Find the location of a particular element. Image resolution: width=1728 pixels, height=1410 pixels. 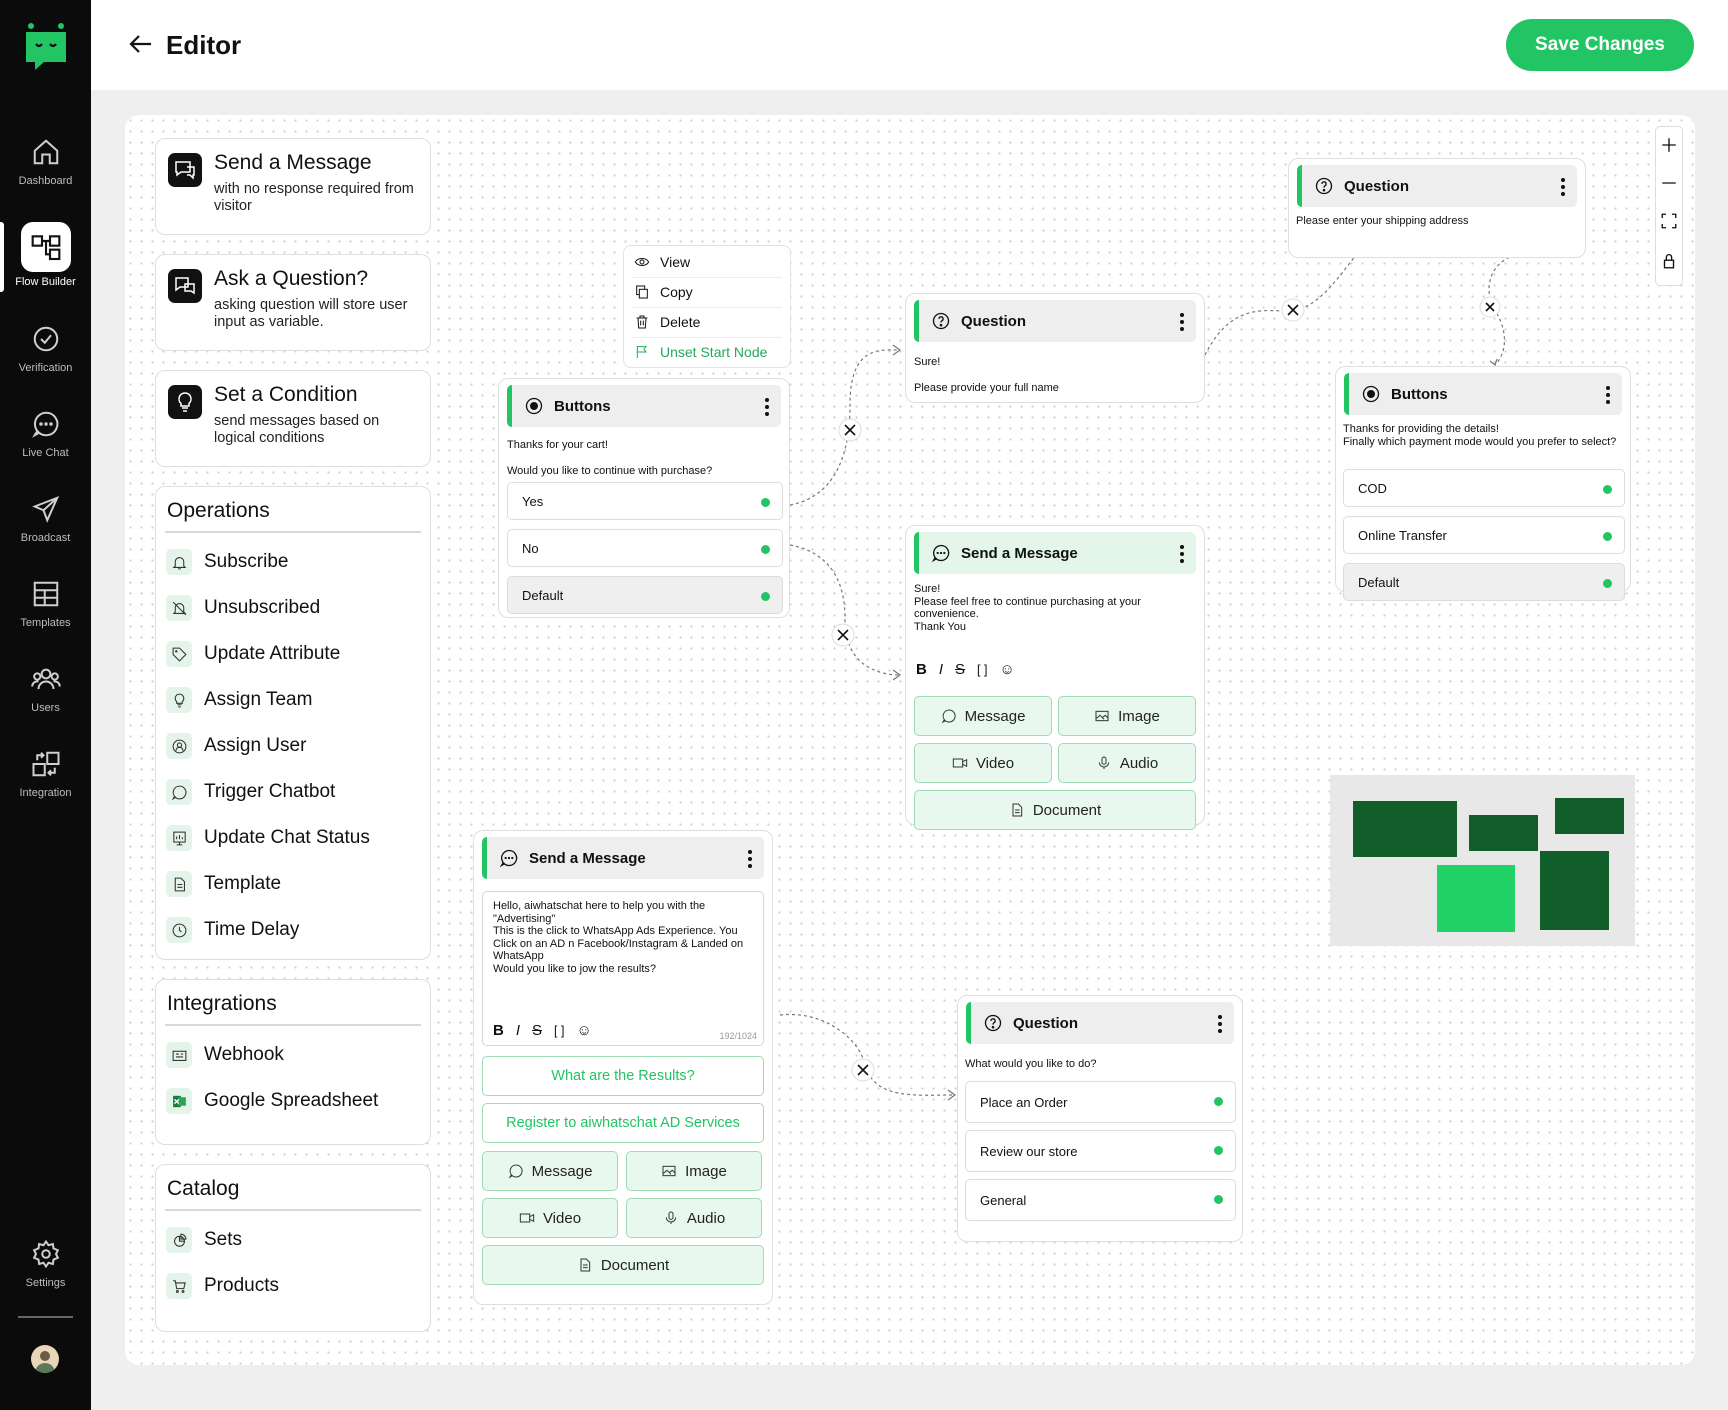

back-arrow-icon is located at coordinates (141, 44).